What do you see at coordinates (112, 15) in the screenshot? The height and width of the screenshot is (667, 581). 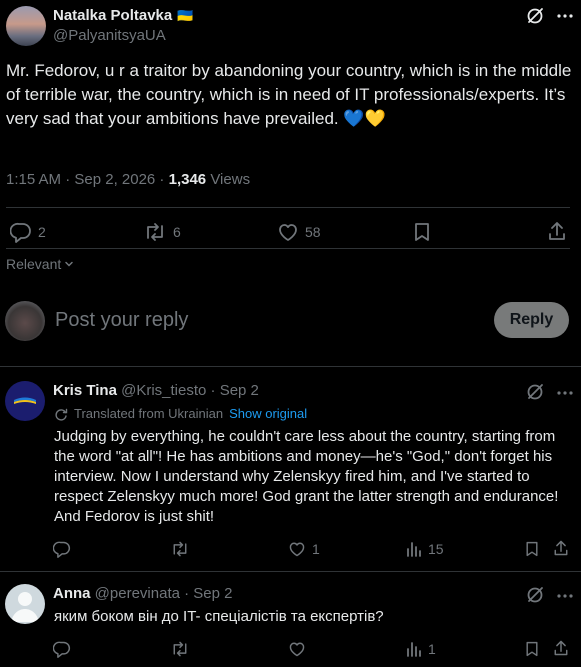 I see `main-author-name: Natalka Poltavka` at bounding box center [112, 15].